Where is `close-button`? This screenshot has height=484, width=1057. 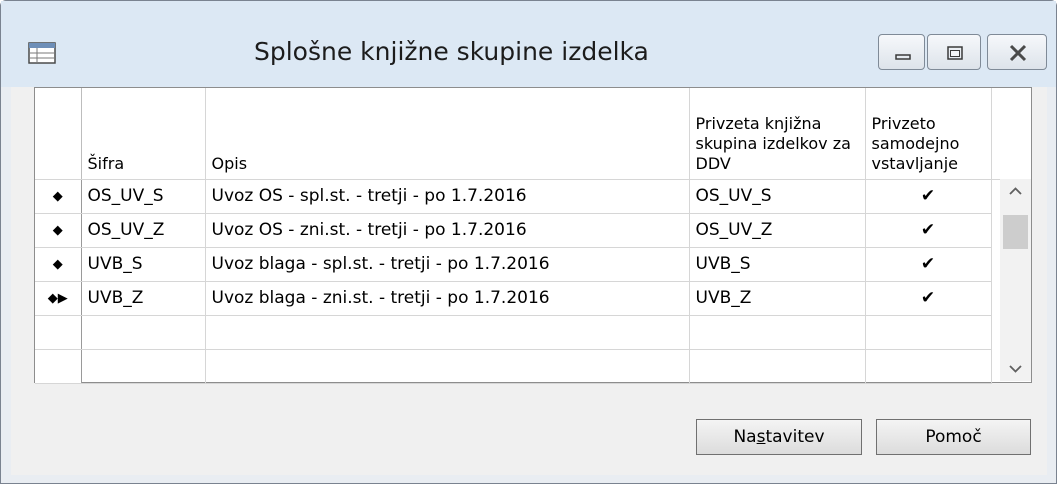
close-button is located at coordinates (1017, 52).